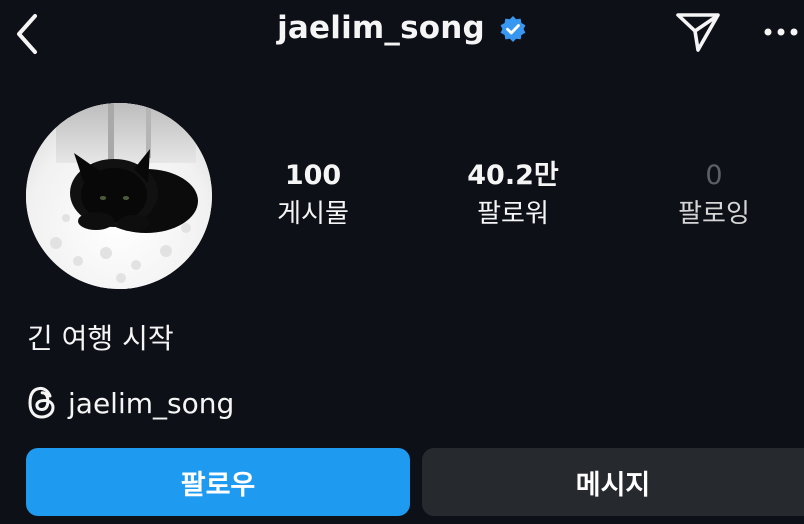 This screenshot has height=524, width=804. I want to click on stat-following: 0 팔로잉, so click(714, 195).